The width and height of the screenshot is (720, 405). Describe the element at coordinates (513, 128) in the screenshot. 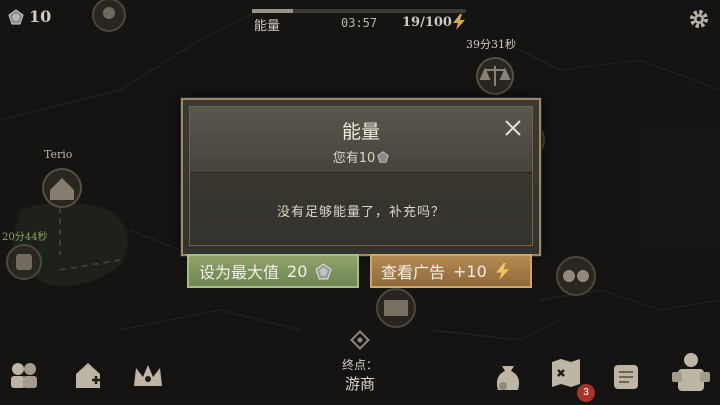

I see `close-icon` at that location.